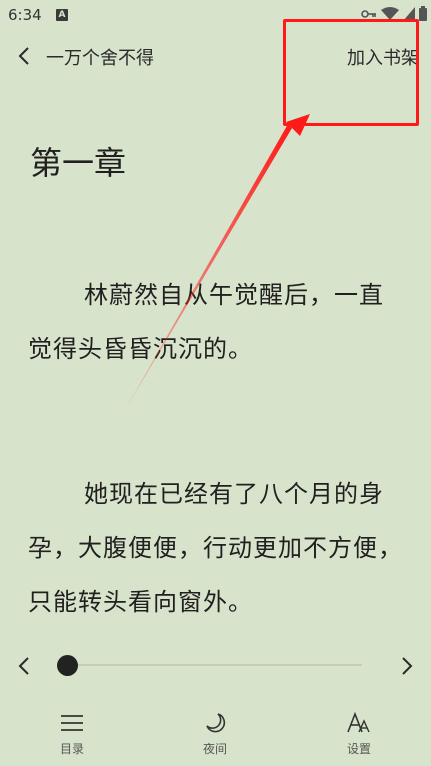 The width and height of the screenshot is (431, 766). What do you see at coordinates (214, 749) in the screenshot?
I see `night-label: 夜间` at bounding box center [214, 749].